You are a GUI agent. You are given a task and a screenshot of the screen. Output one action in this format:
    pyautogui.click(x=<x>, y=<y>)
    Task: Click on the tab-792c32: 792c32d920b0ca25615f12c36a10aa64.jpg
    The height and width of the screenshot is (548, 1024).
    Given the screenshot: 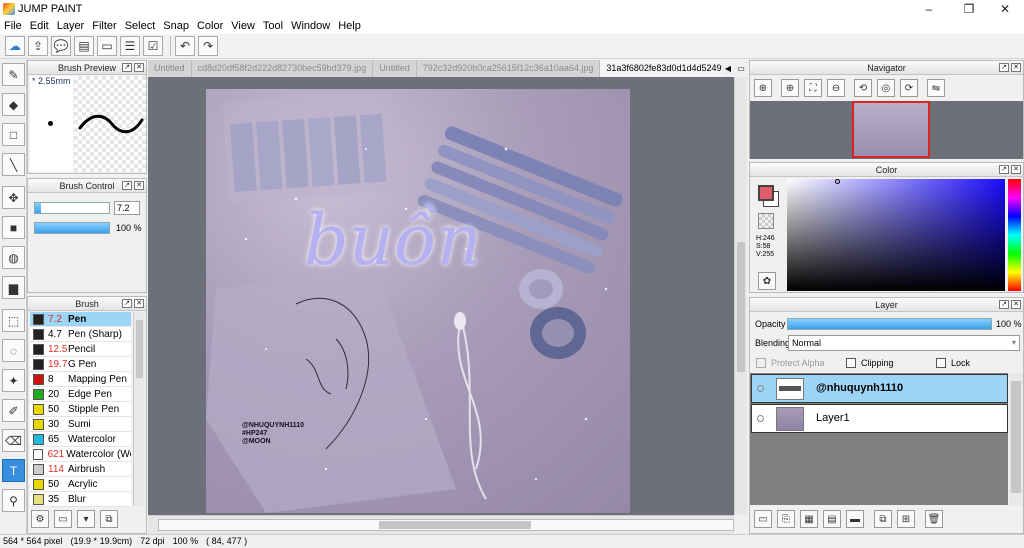 What is the action you would take?
    pyautogui.click(x=509, y=68)
    